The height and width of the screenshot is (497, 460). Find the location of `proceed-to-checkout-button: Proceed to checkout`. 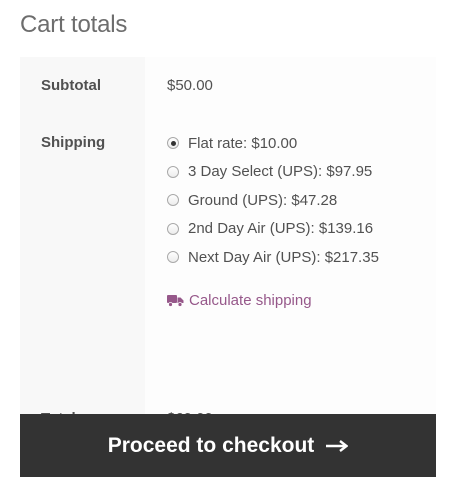

proceed-to-checkout-button: Proceed to checkout is located at coordinates (228, 445).